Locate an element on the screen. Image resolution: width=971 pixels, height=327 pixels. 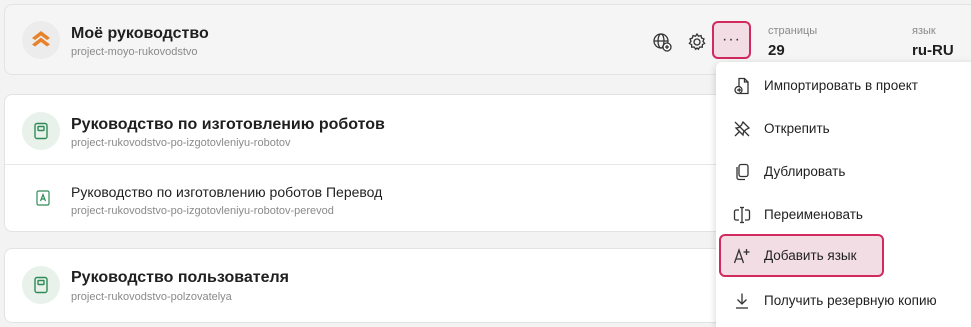
menu-item-backup: Получить резервную копию is located at coordinates (843, 300).